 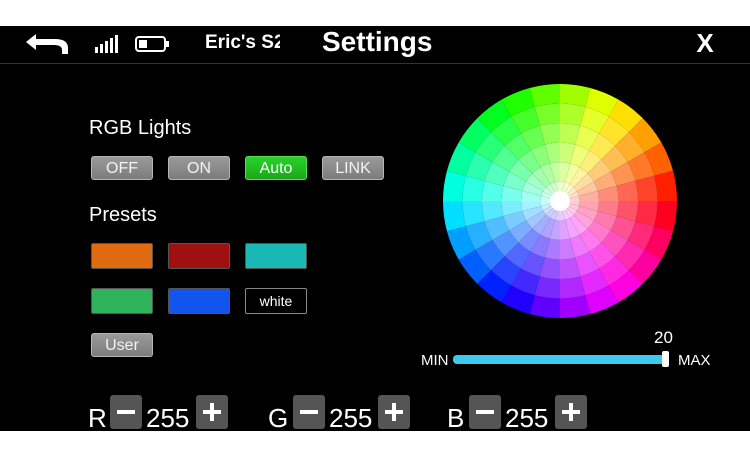 What do you see at coordinates (109, 43) in the screenshot?
I see `signal-icon` at bounding box center [109, 43].